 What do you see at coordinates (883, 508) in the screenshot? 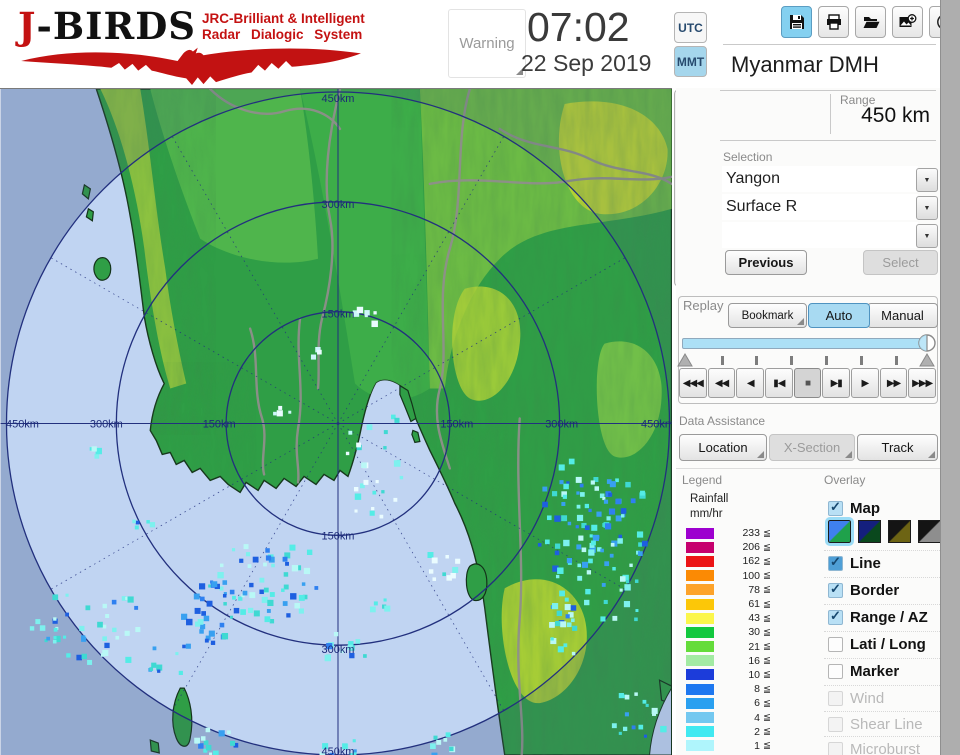
I see `overlay-item-map: ✓ Map` at bounding box center [883, 508].